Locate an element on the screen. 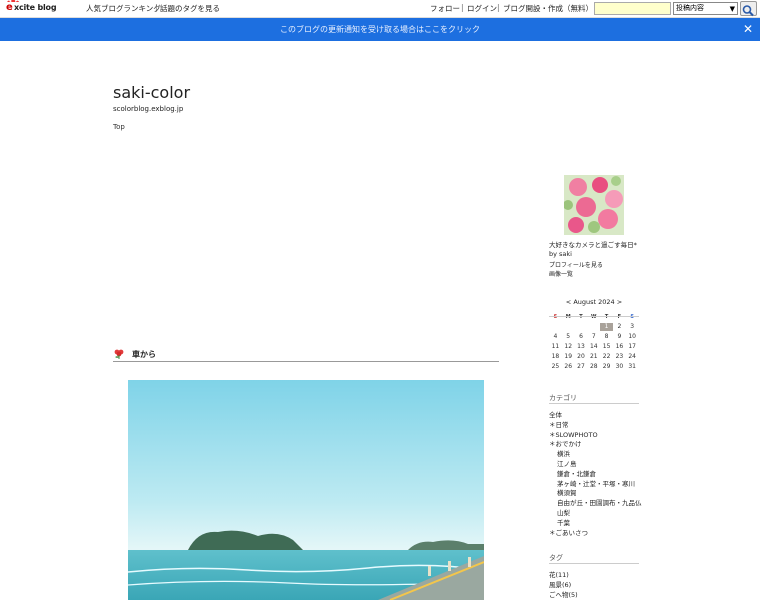  blog-title: saki-color is located at coordinates (151, 92).